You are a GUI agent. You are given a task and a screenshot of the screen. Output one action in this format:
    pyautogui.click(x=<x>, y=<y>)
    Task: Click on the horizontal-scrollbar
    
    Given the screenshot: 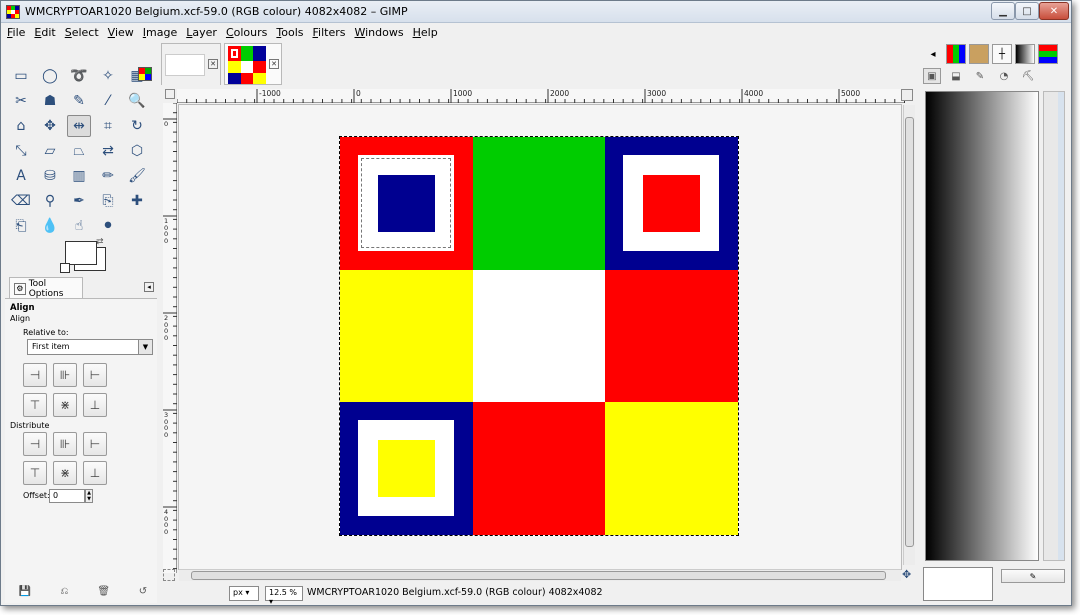 What is the action you would take?
    pyautogui.click(x=540, y=575)
    